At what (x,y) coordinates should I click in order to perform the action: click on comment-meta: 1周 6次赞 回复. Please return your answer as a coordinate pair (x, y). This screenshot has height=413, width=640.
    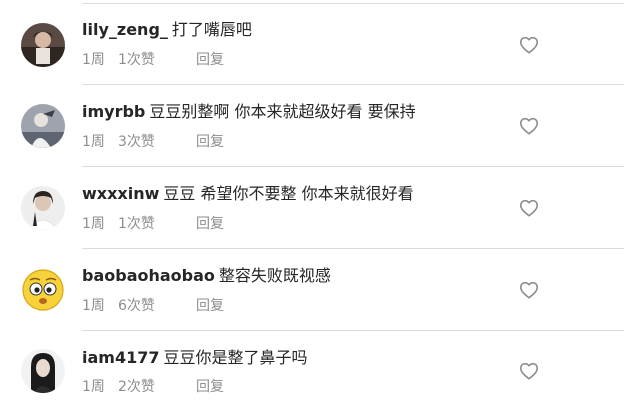
    Looking at the image, I should click on (153, 306).